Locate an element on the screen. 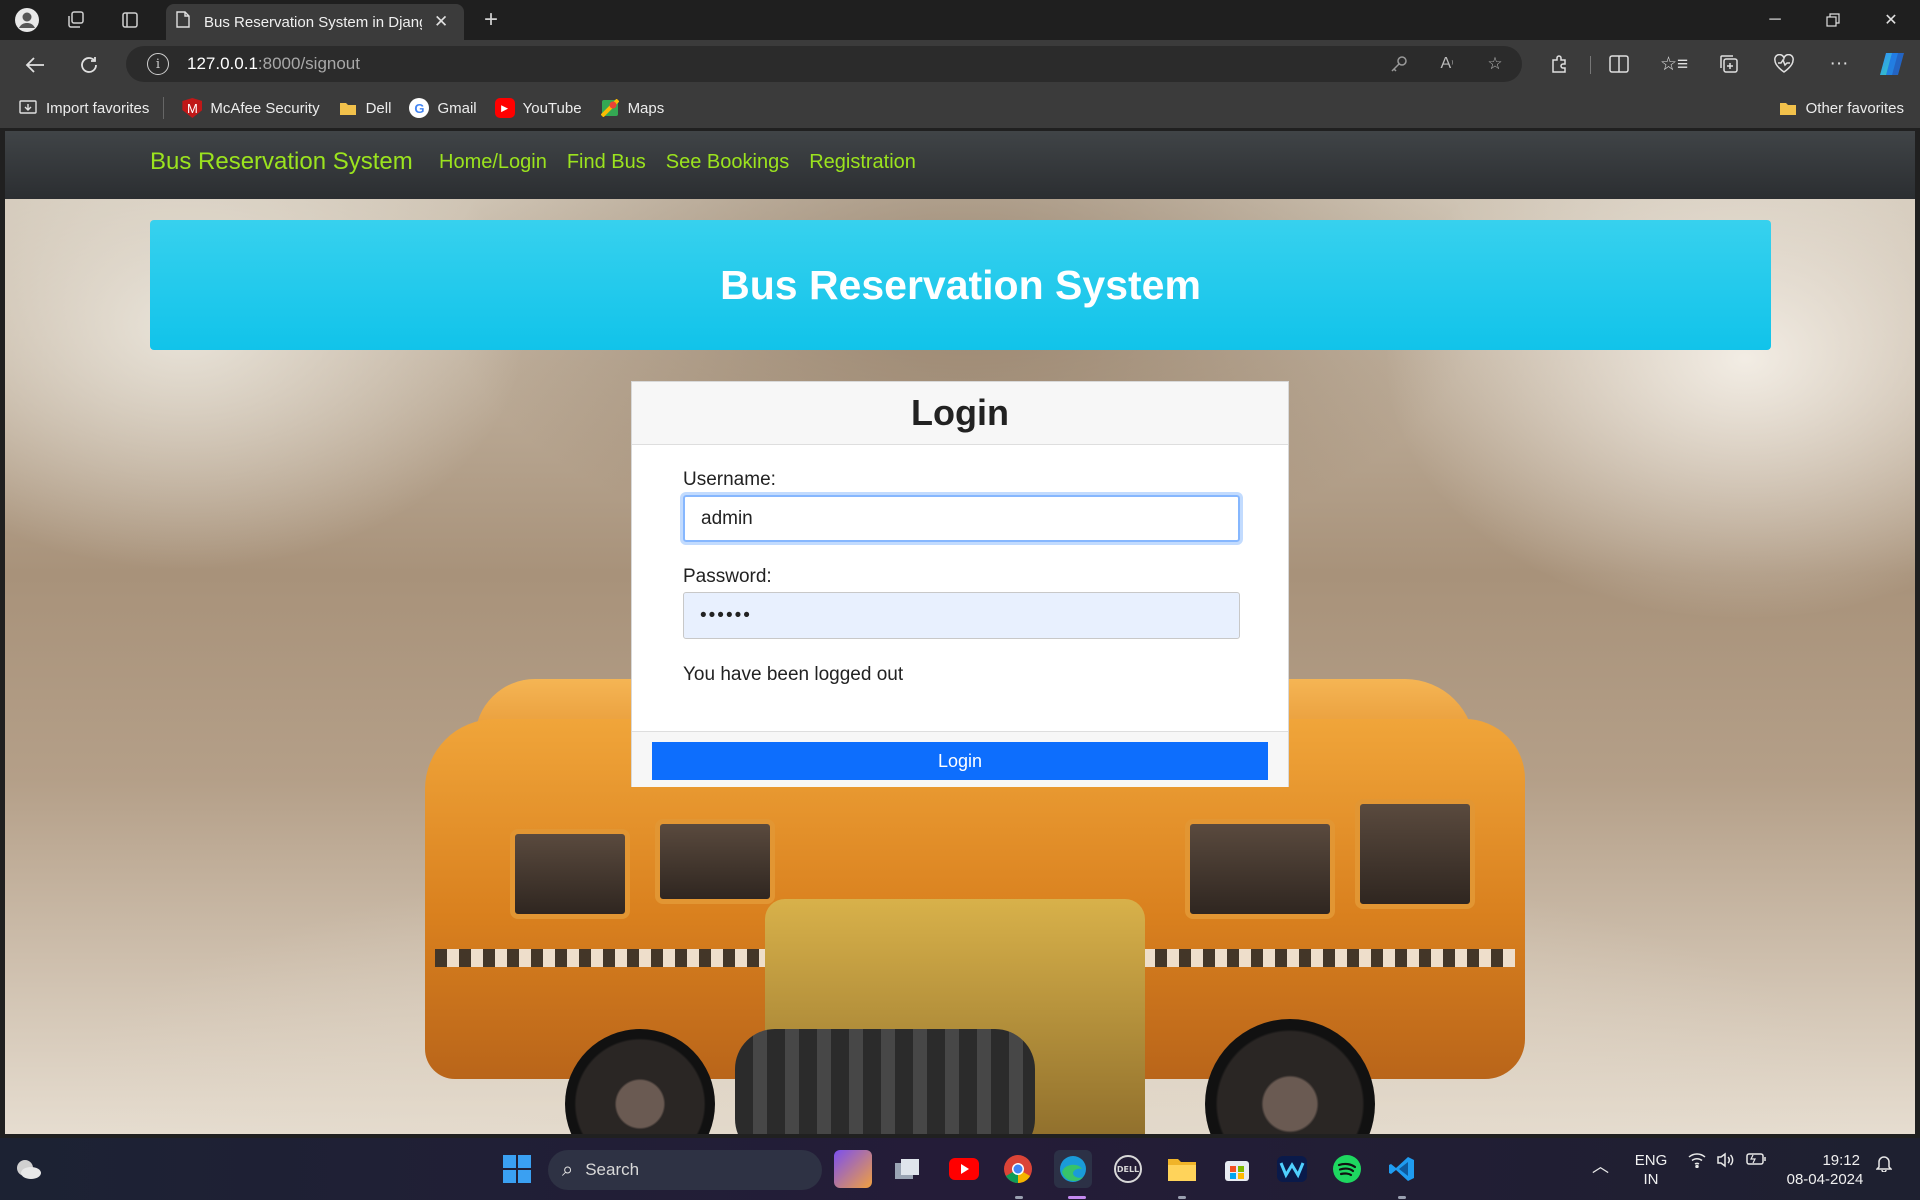 This screenshot has width=1920, height=1200. back-icon is located at coordinates (35, 65).